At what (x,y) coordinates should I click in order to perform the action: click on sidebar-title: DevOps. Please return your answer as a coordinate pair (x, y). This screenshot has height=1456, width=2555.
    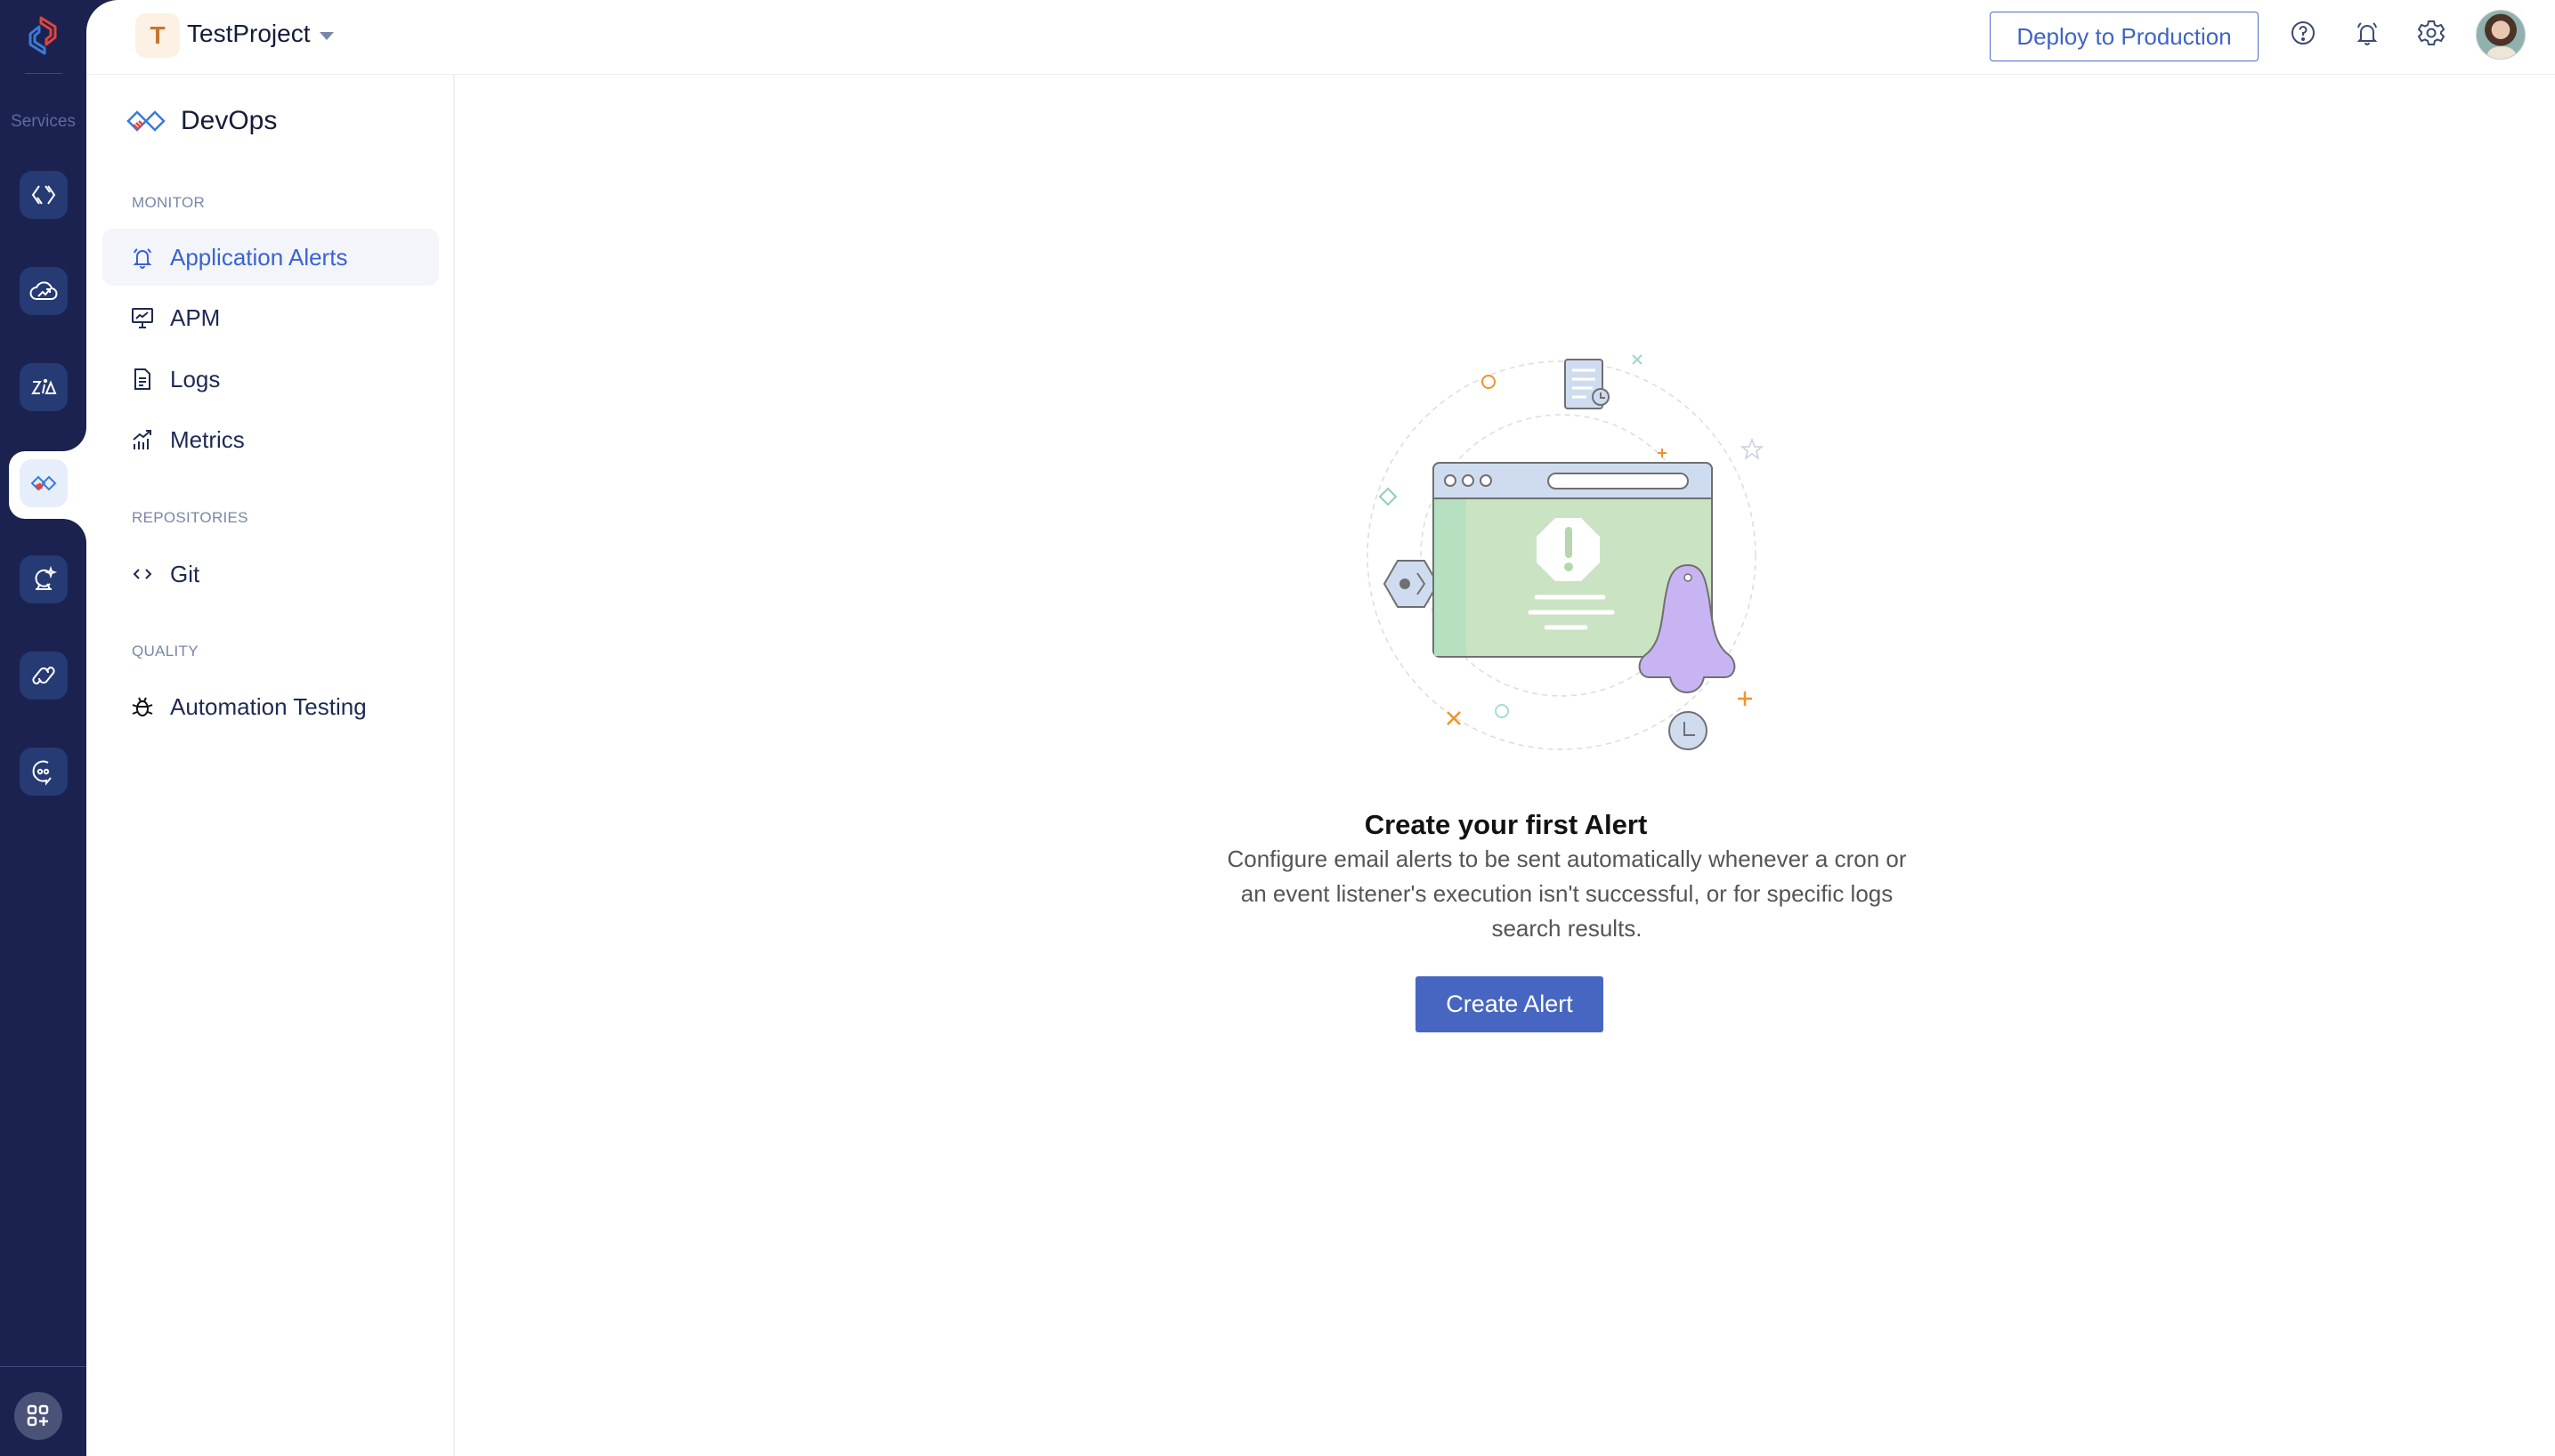
    Looking at the image, I should click on (202, 121).